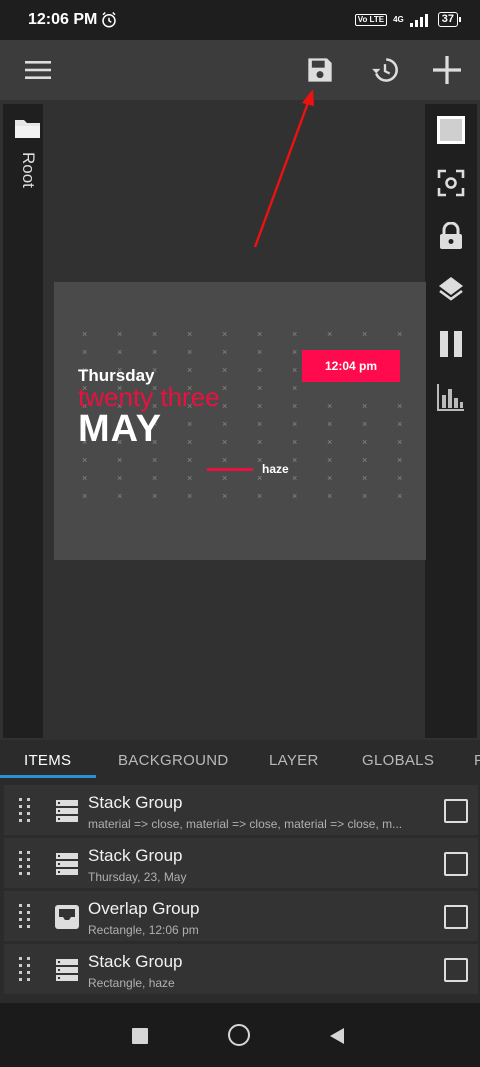 The height and width of the screenshot is (1067, 480). Describe the element at coordinates (451, 397) in the screenshot. I see `chart-button` at that location.